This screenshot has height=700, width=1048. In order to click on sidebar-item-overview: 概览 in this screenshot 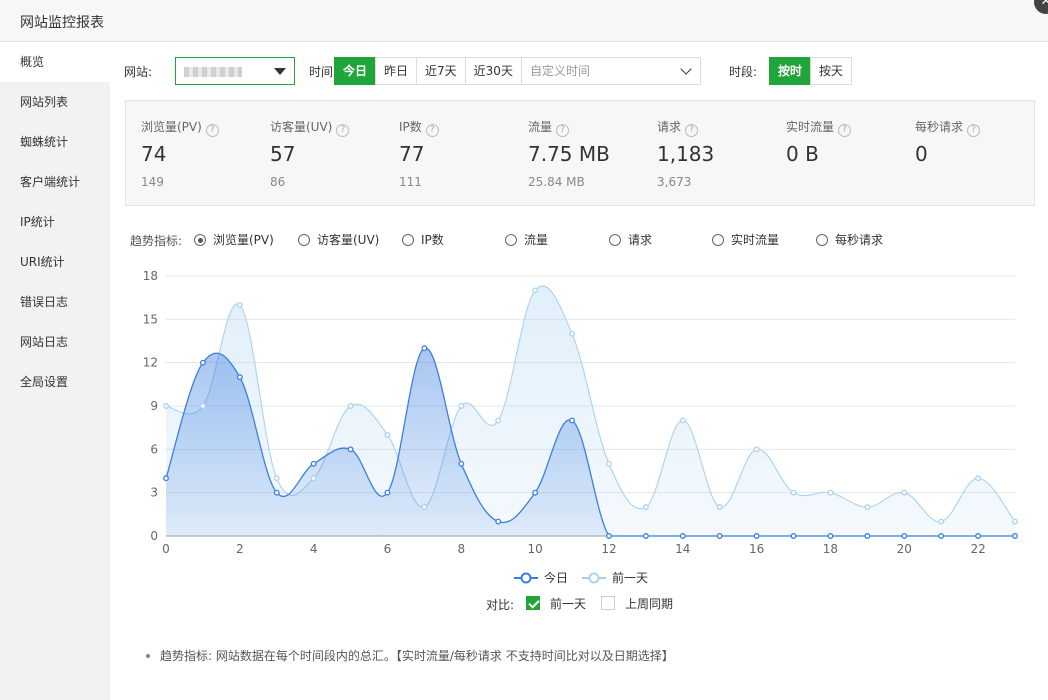, I will do `click(55, 62)`.